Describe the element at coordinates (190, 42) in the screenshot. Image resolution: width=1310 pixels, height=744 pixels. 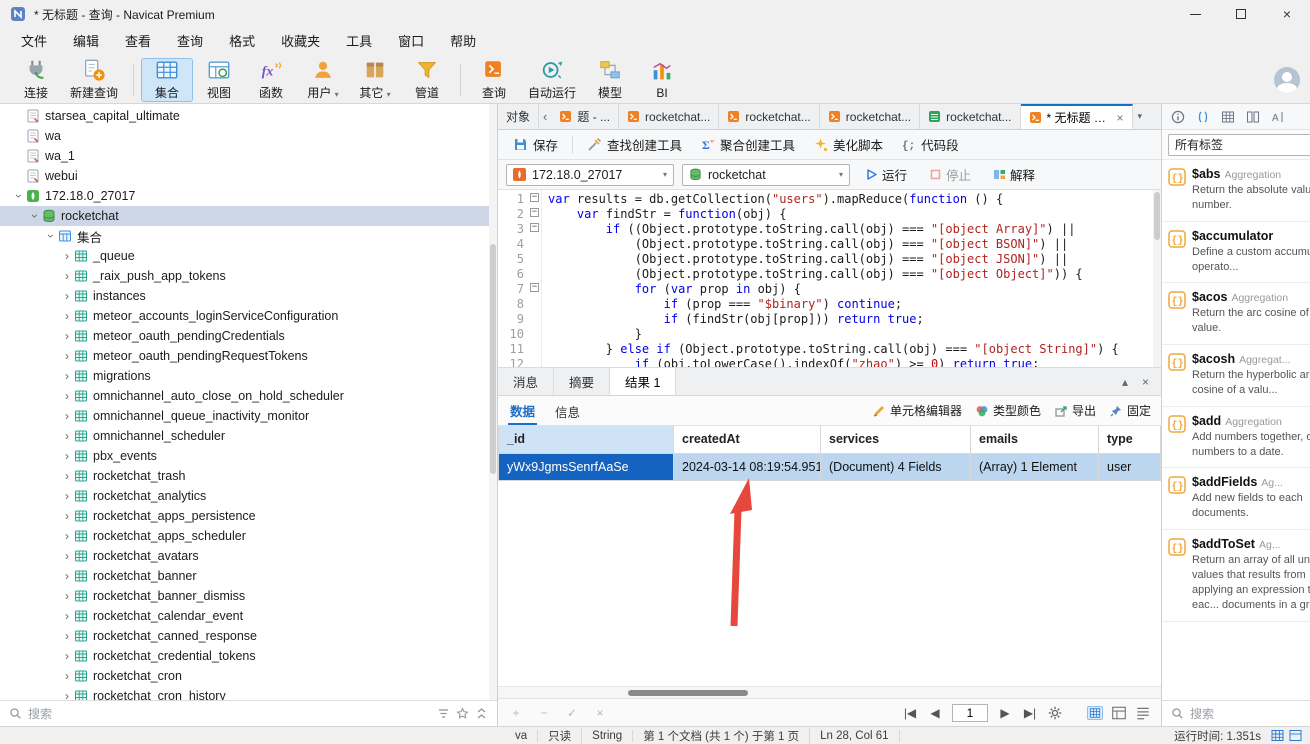
I see `menu-item: 查询` at that location.